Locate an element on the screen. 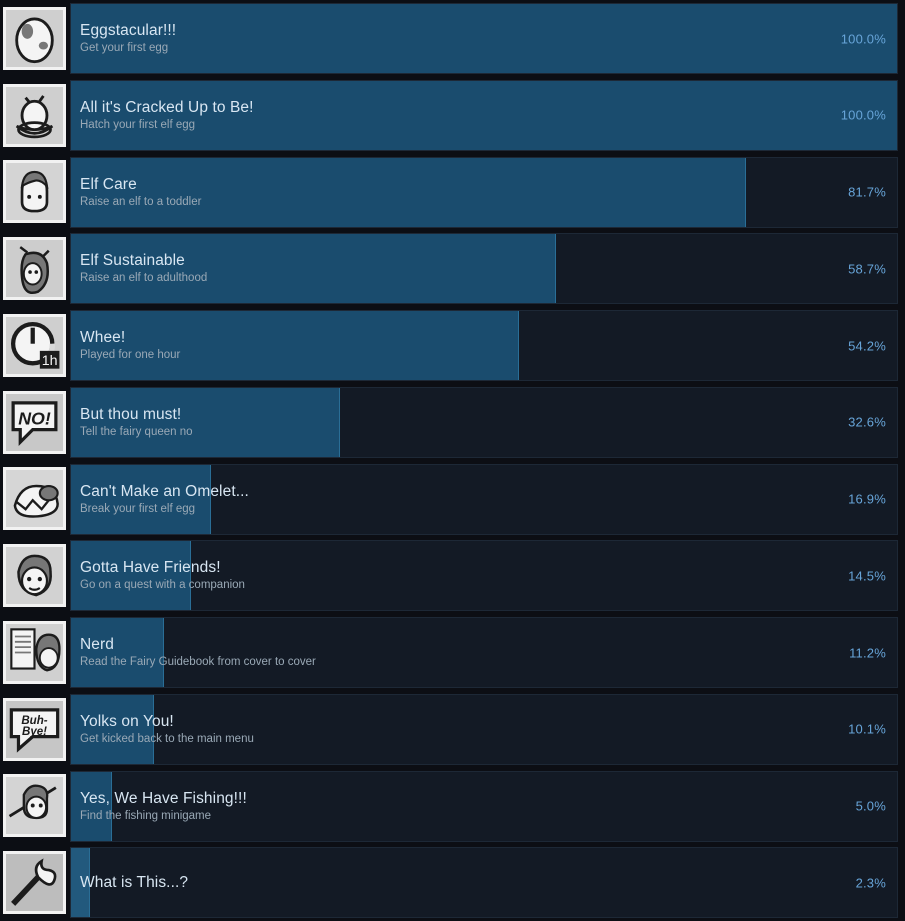 The width and height of the screenshot is (905, 921). achievement-icon-wrapper: NO! is located at coordinates (35, 422).